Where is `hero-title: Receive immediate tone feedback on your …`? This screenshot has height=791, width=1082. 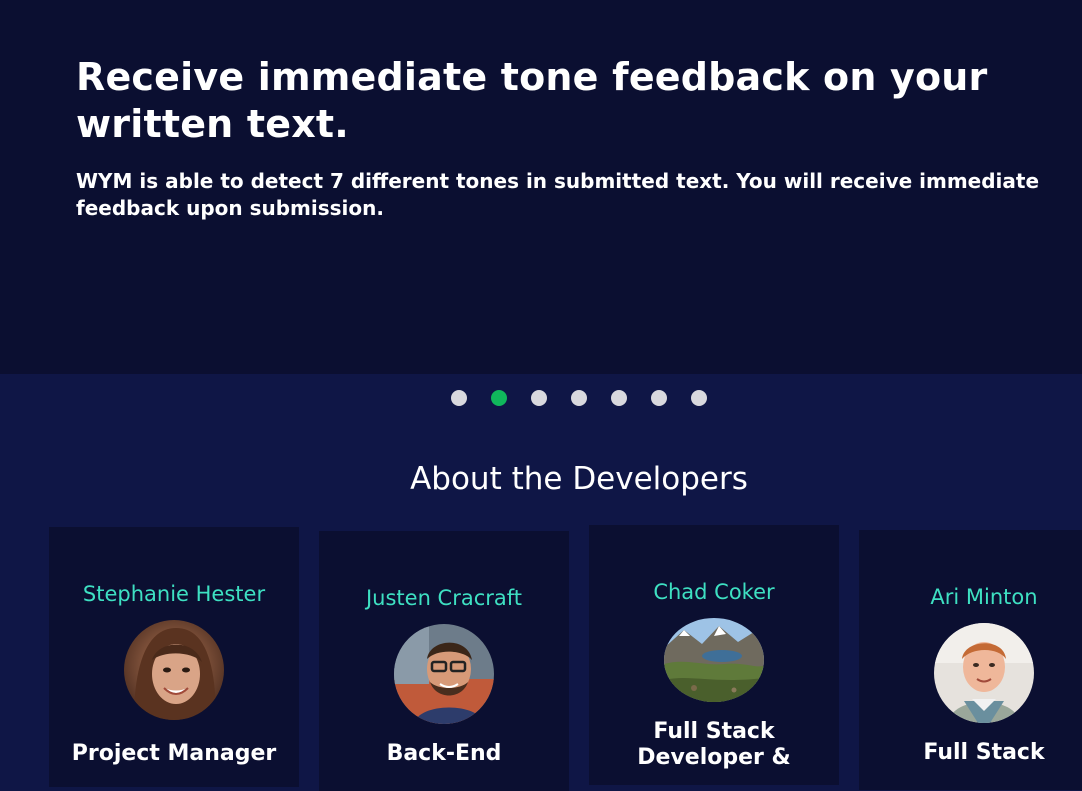
hero-title: Receive immediate tone feedback on your … is located at coordinates (532, 100).